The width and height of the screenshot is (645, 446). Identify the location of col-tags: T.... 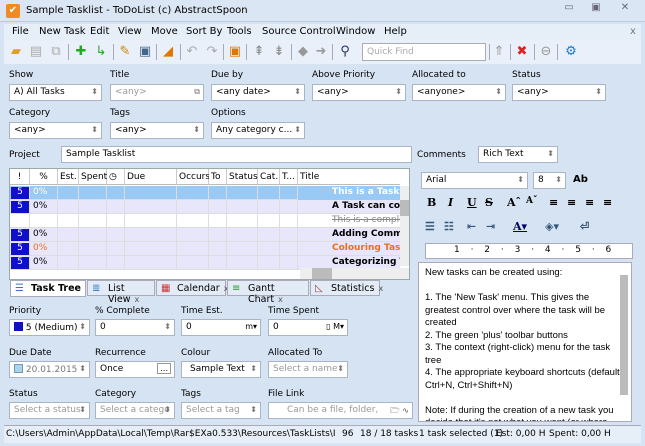
(289, 177).